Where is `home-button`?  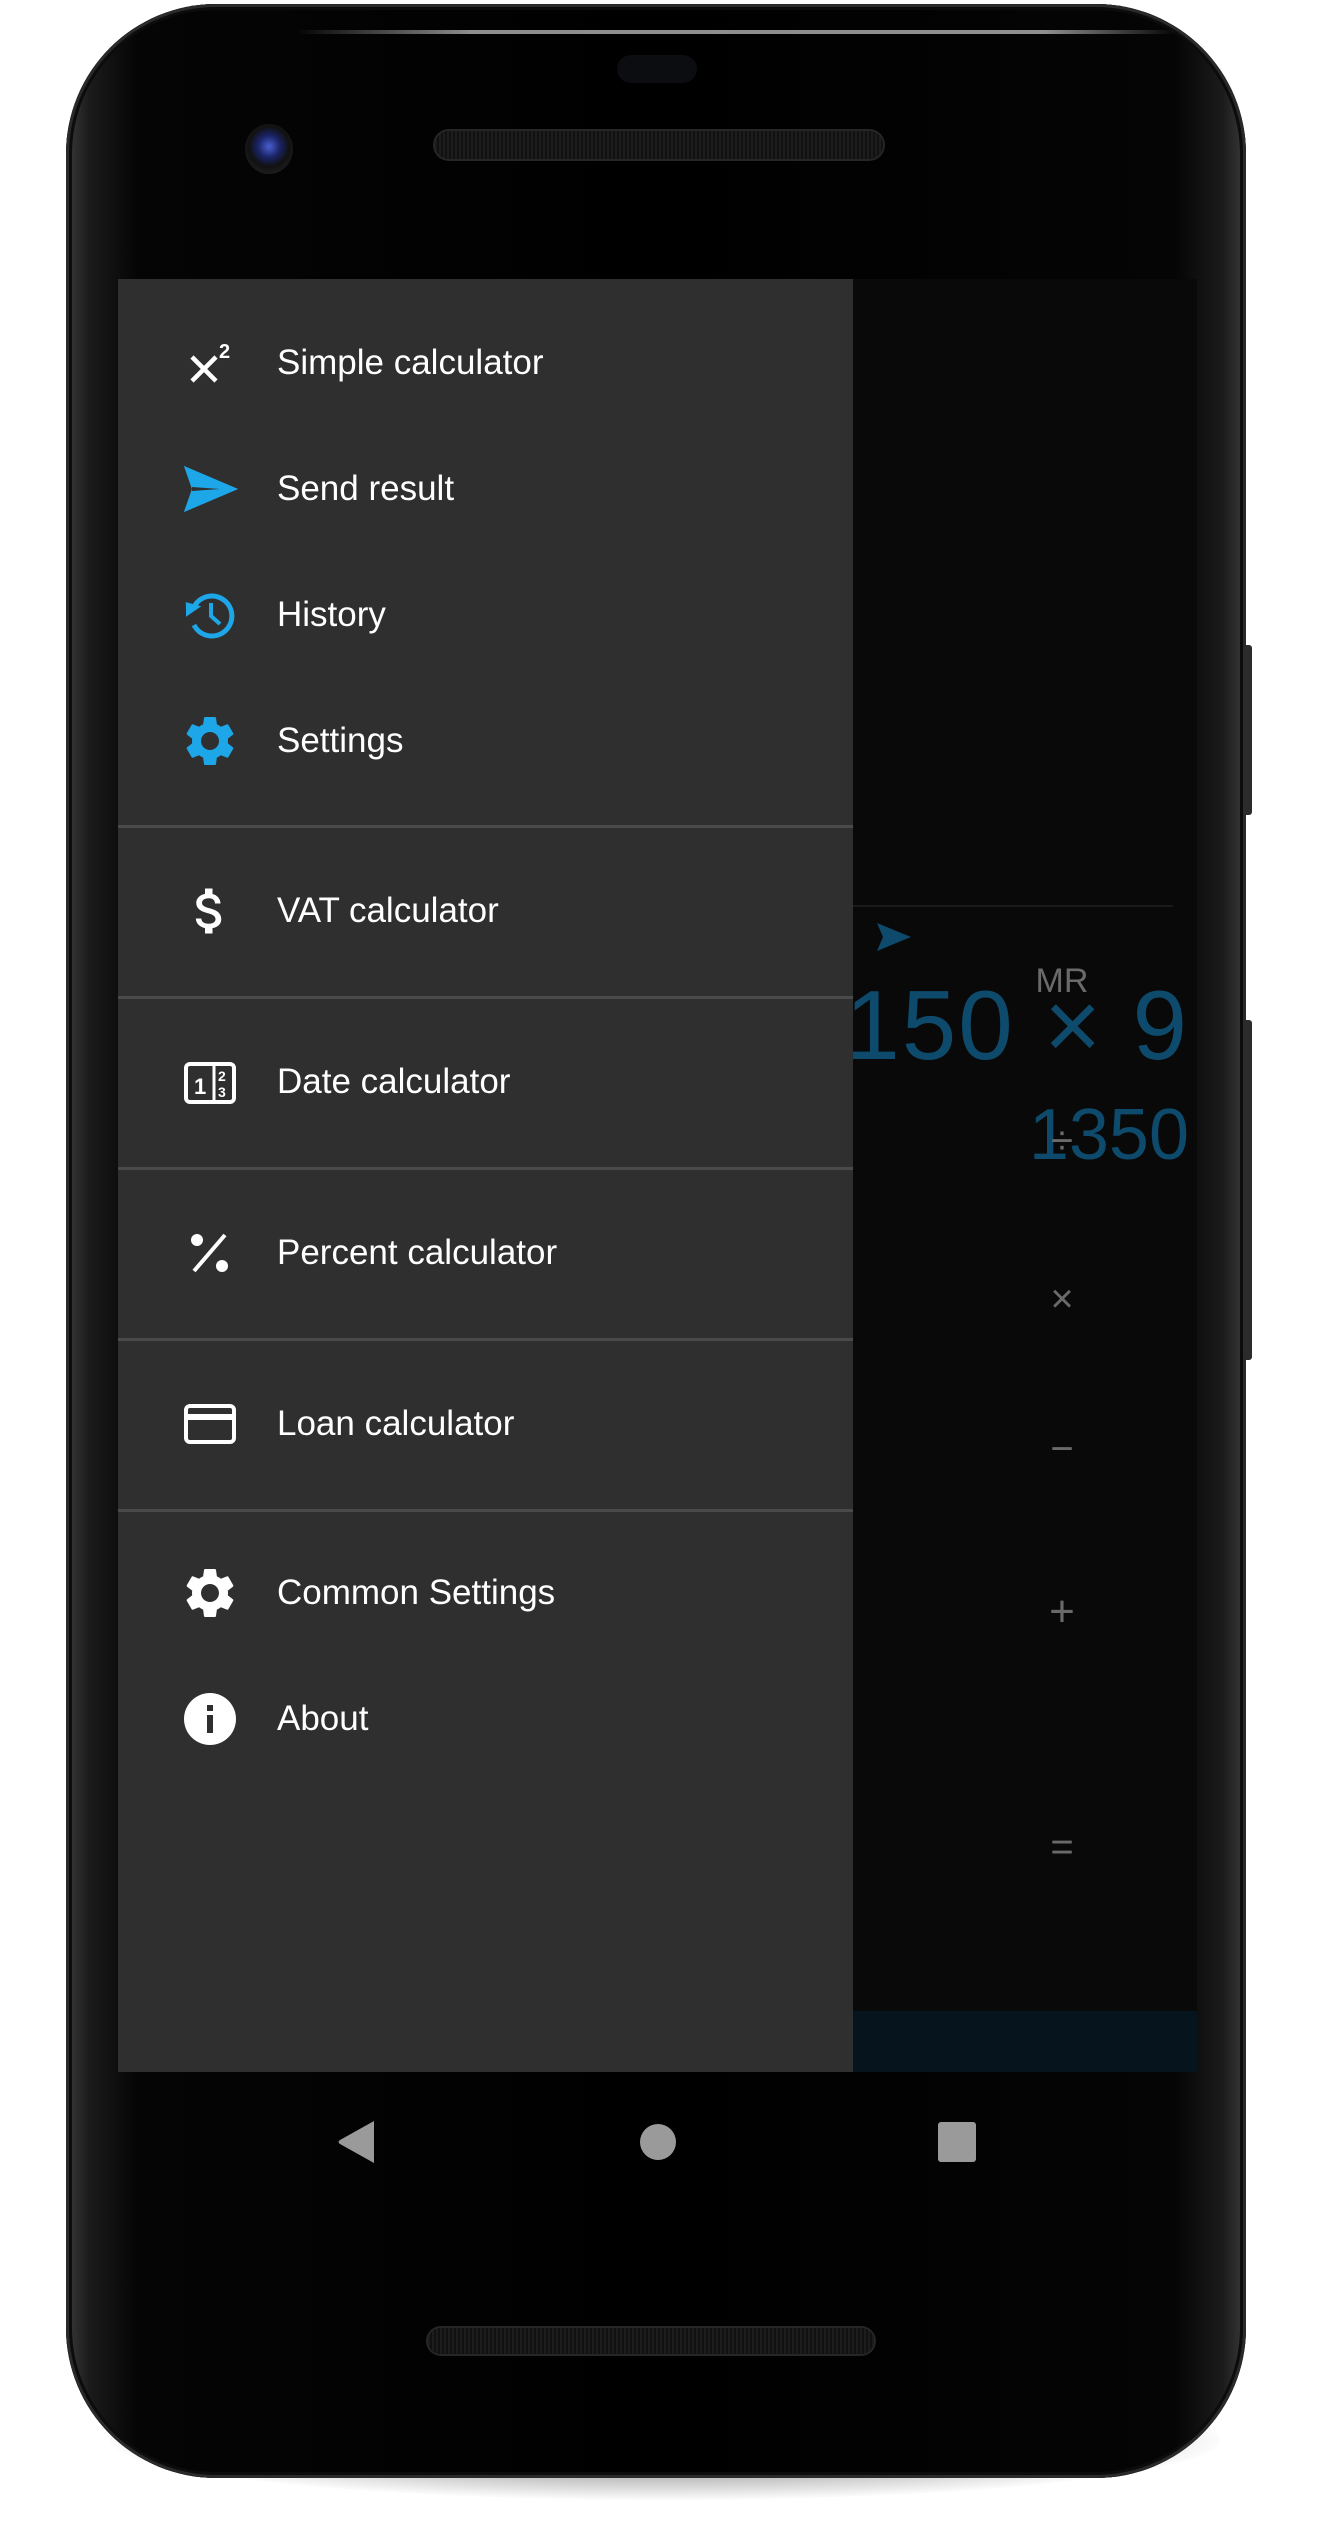
home-button is located at coordinates (658, 2142).